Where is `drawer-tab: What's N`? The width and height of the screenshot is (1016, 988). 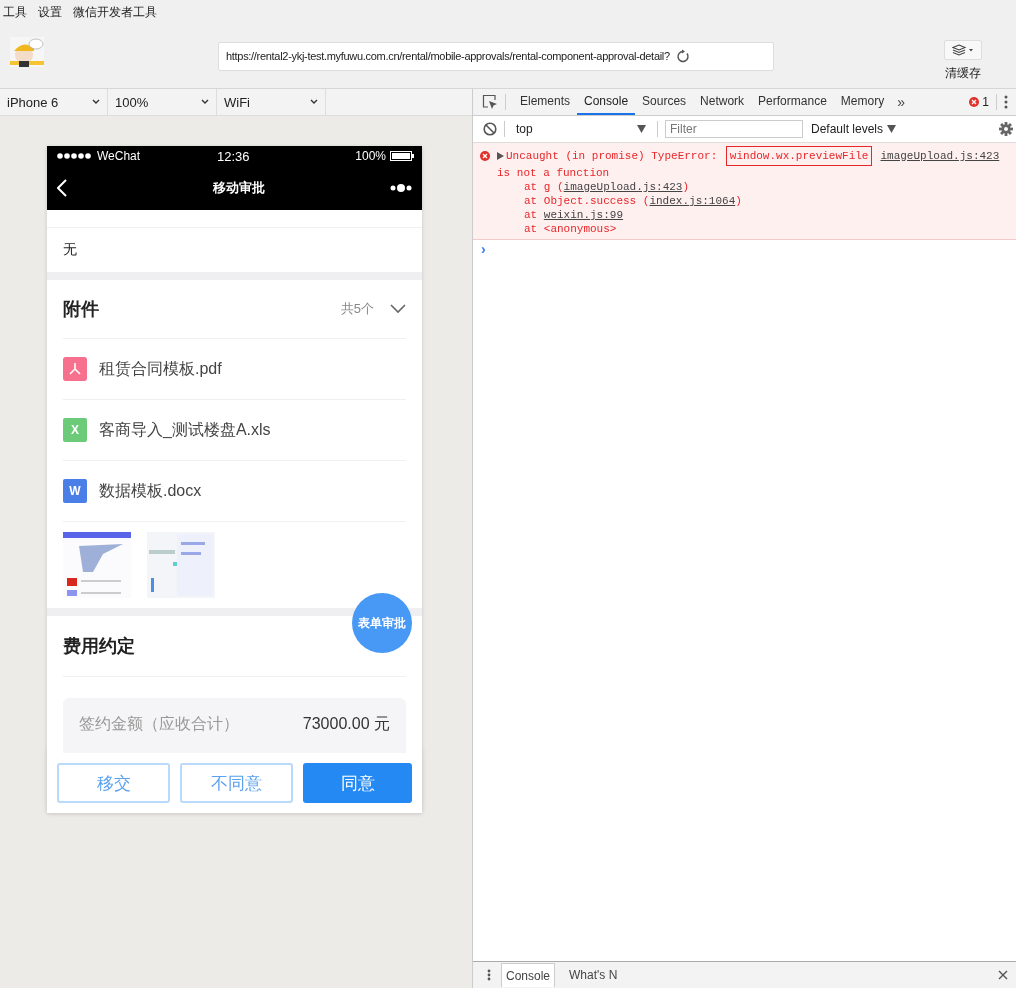 drawer-tab: What's N is located at coordinates (593, 975).